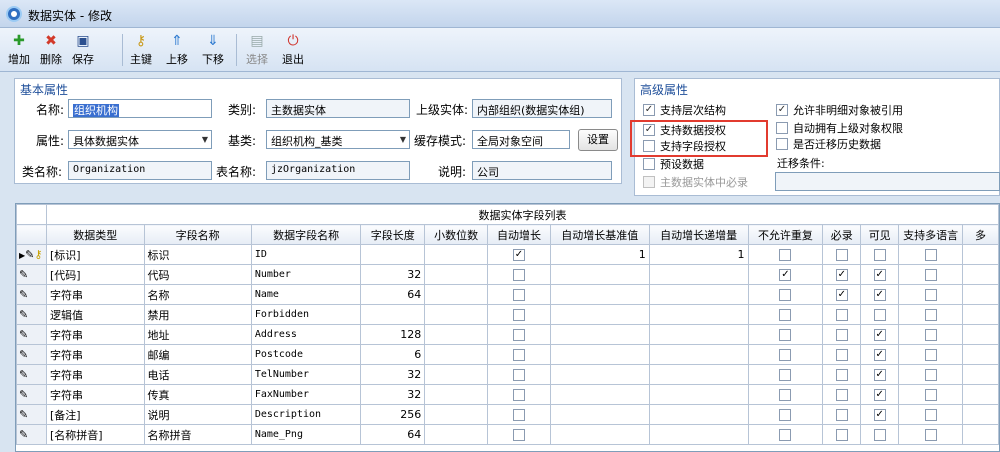 This screenshot has height=452, width=1000. I want to click on table-row: ✎ 字符串 地址 Address 128 ✓, so click(507, 334).